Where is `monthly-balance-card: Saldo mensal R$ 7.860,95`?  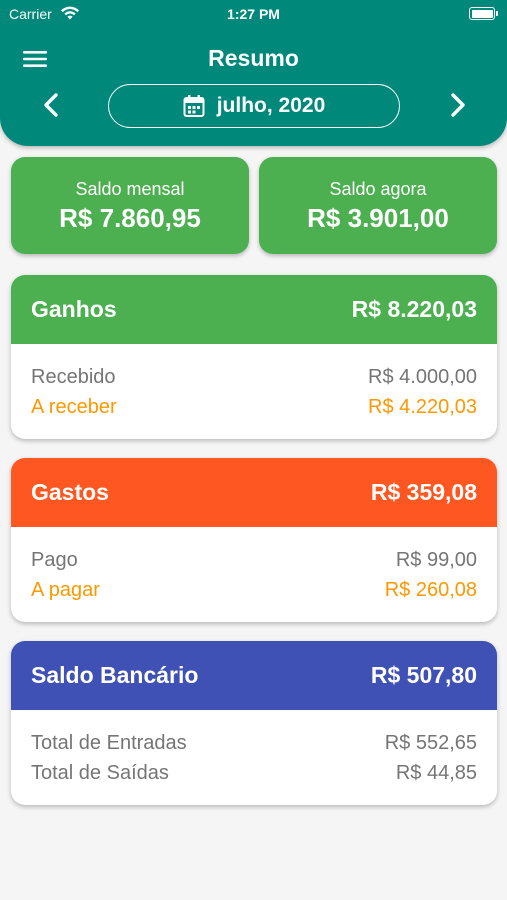
monthly-balance-card: Saldo mensal R$ 7.860,95 is located at coordinates (130, 205).